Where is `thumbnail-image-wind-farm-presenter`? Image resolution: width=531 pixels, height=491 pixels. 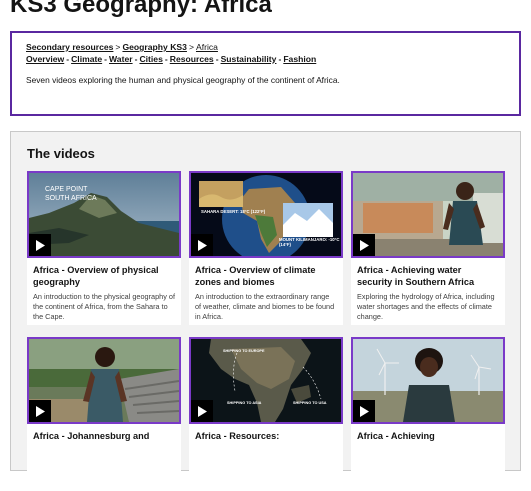
thumbnail-image-wind-farm-presenter is located at coordinates (428, 380).